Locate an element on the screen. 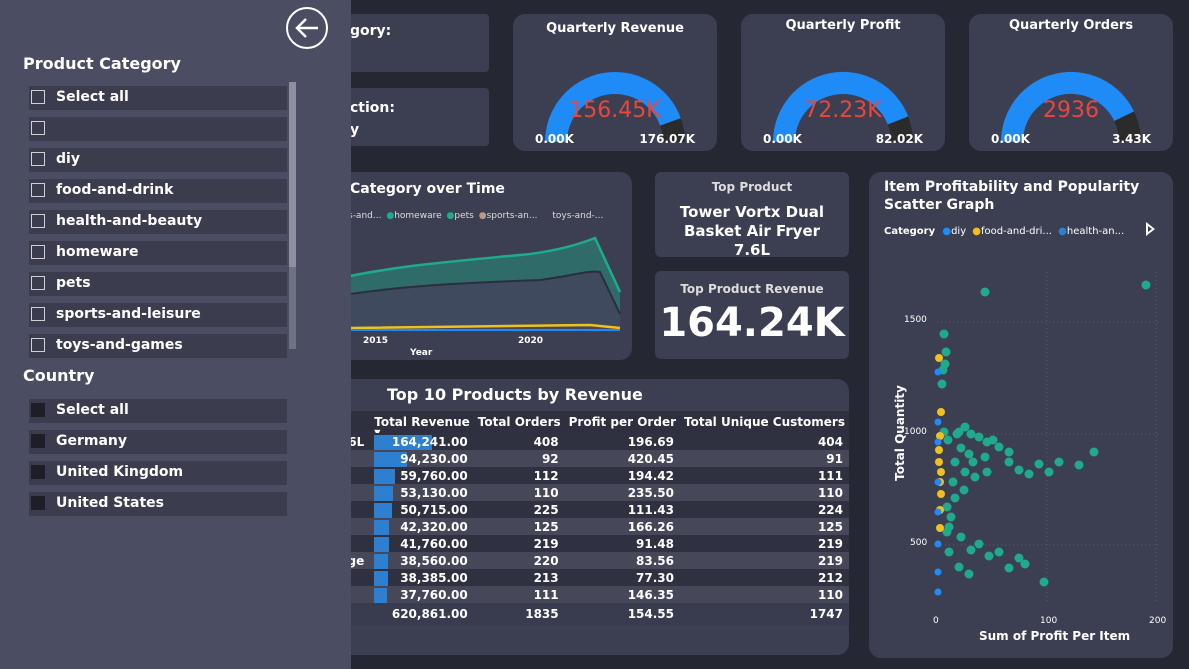 The height and width of the screenshot is (669, 1189). ppo-cell: 77.30 is located at coordinates (622, 577).